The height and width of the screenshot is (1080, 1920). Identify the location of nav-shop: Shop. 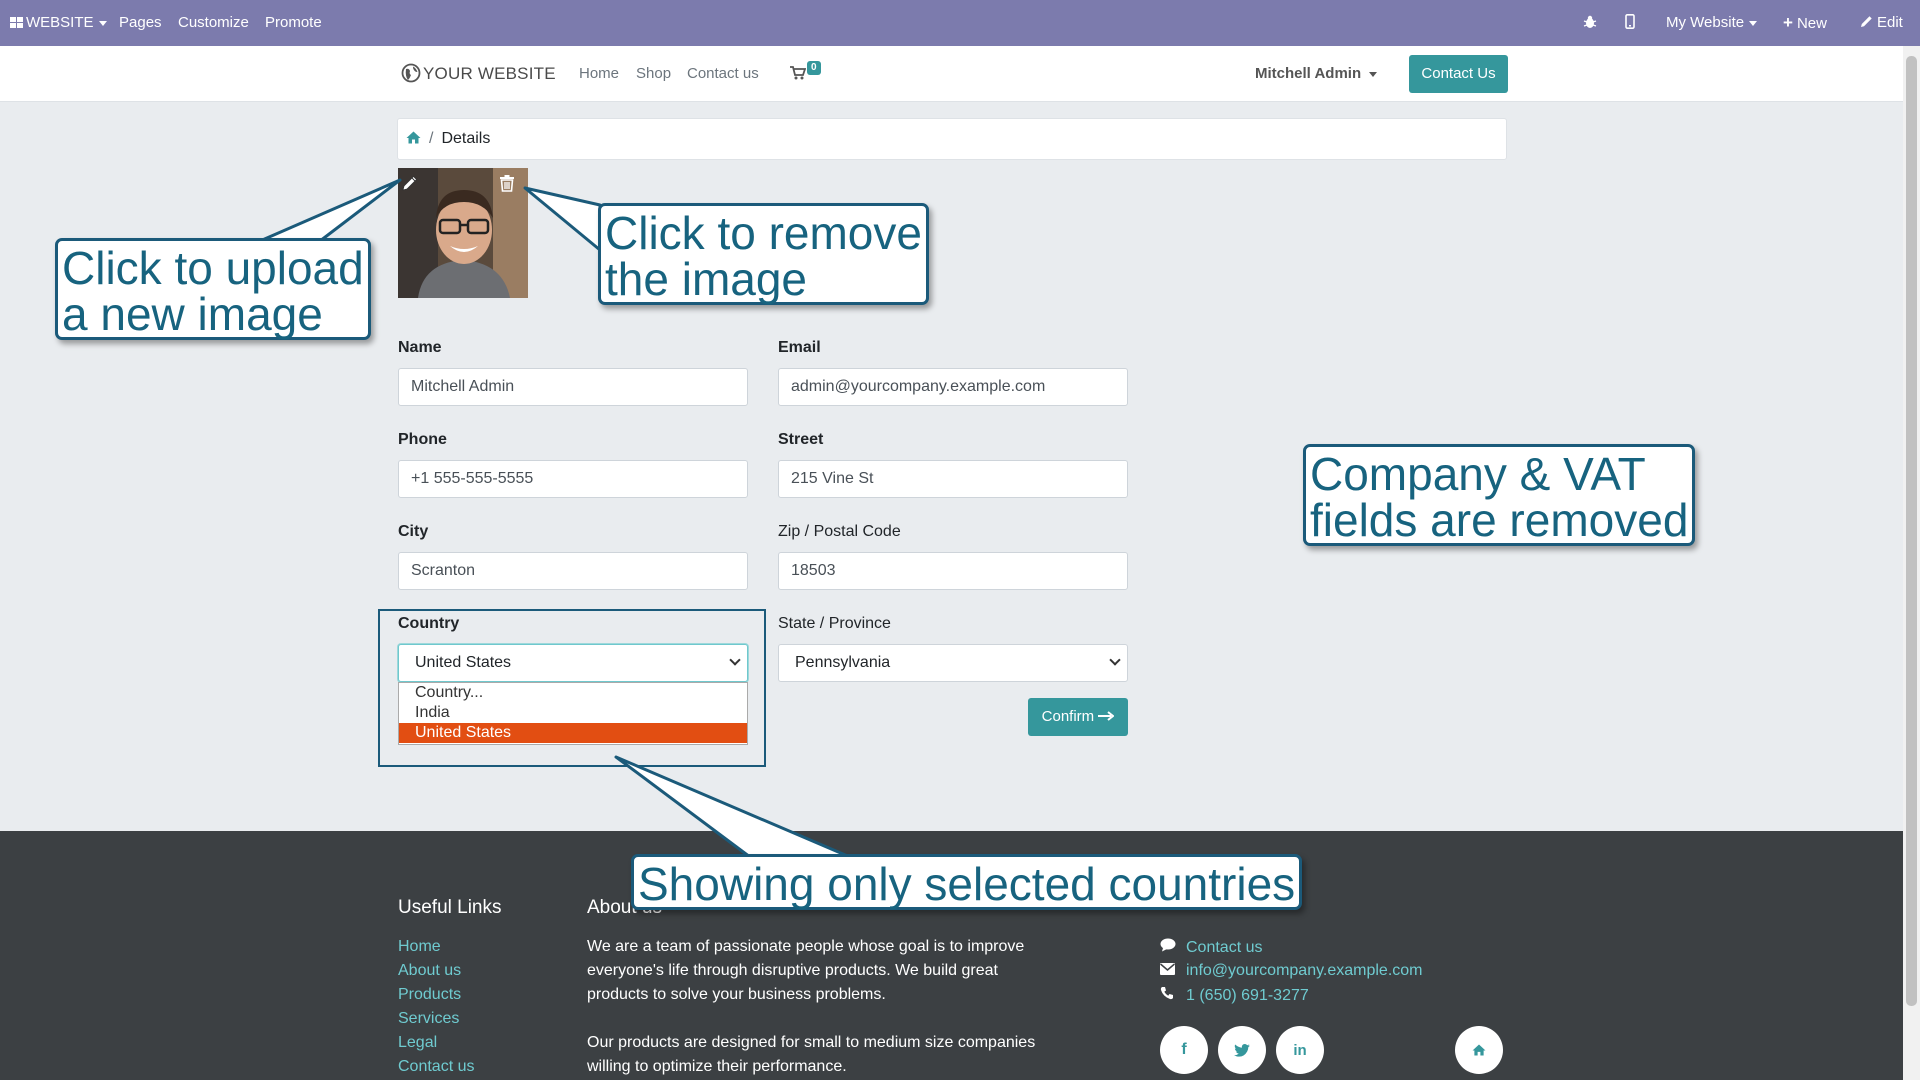
(653, 74).